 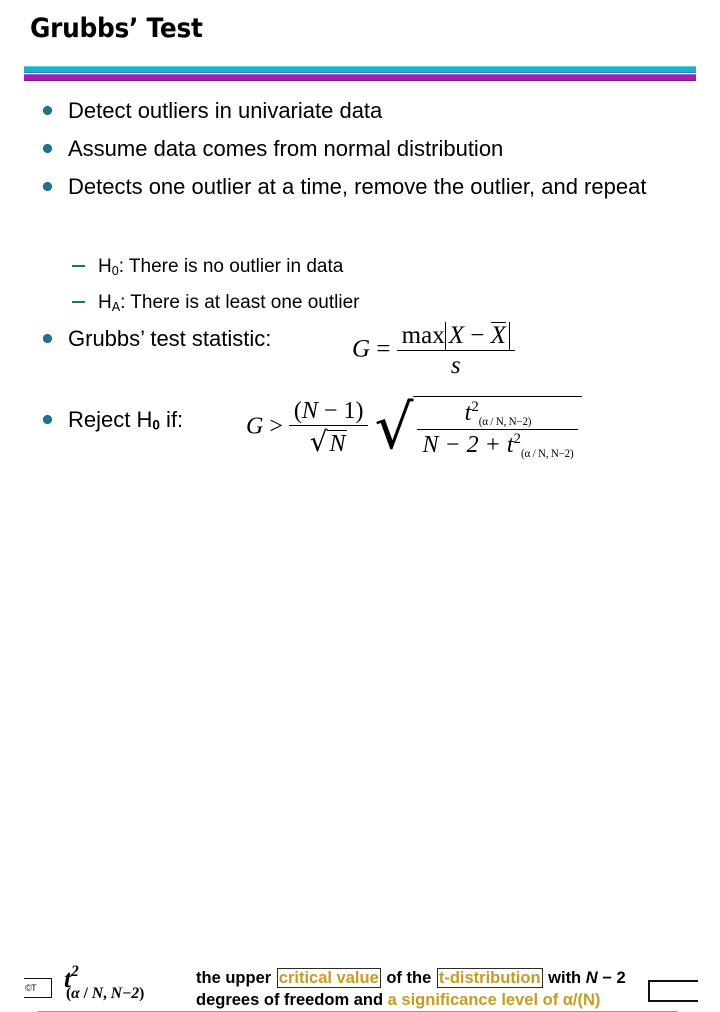 I want to click on fraction-radicand: t2(α / N, N−2) N − 2 + t2(α / N, N−2), so click(x=498, y=430).